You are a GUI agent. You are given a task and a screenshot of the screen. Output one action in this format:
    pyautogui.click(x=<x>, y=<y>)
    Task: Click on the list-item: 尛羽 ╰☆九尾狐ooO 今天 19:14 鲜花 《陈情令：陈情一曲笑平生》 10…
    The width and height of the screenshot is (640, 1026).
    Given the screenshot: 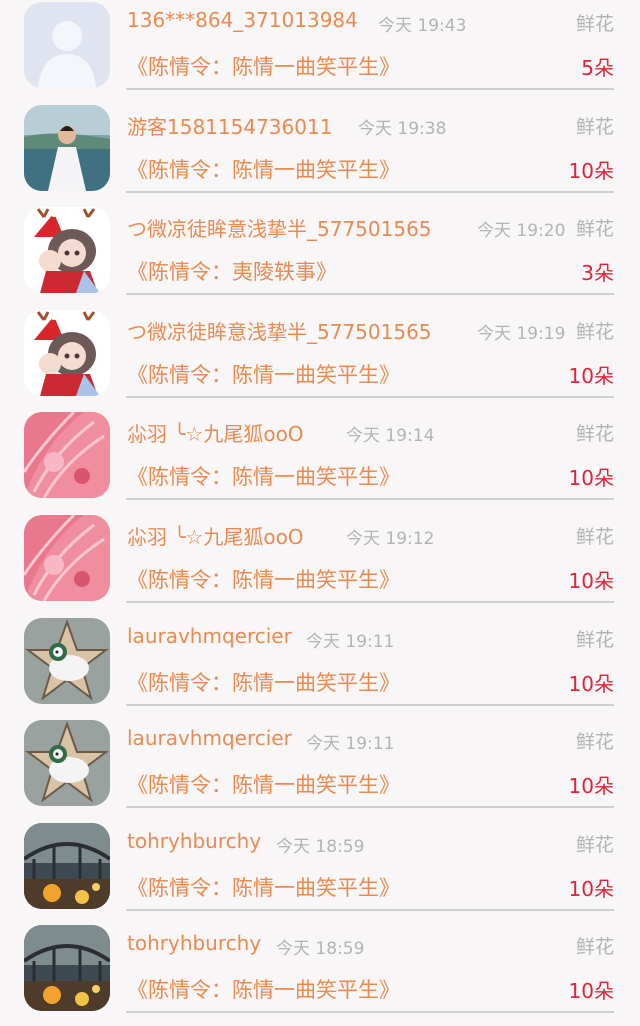 What is the action you would take?
    pyautogui.click(x=320, y=461)
    